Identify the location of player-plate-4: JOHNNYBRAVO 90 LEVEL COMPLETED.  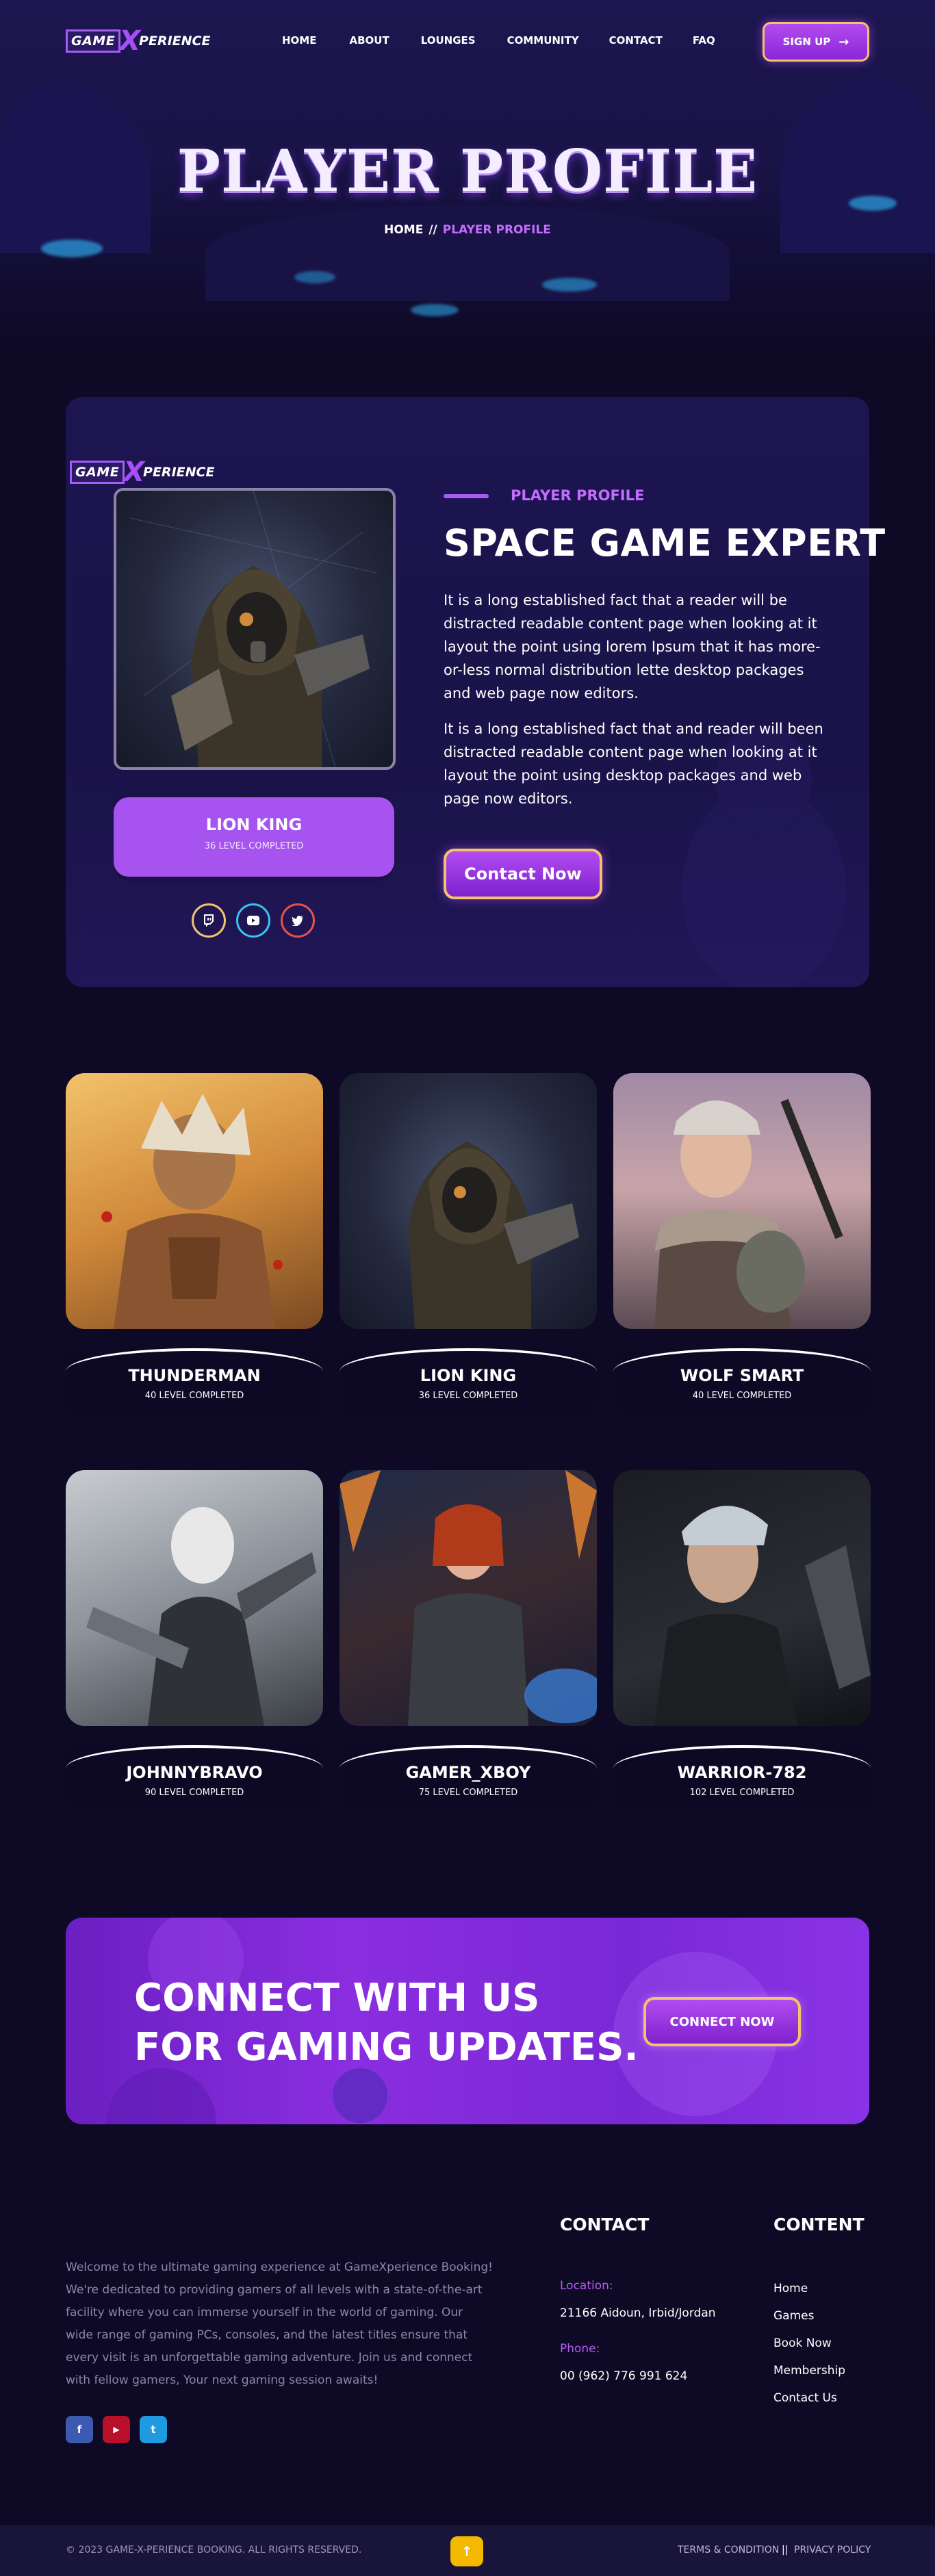
(194, 1778).